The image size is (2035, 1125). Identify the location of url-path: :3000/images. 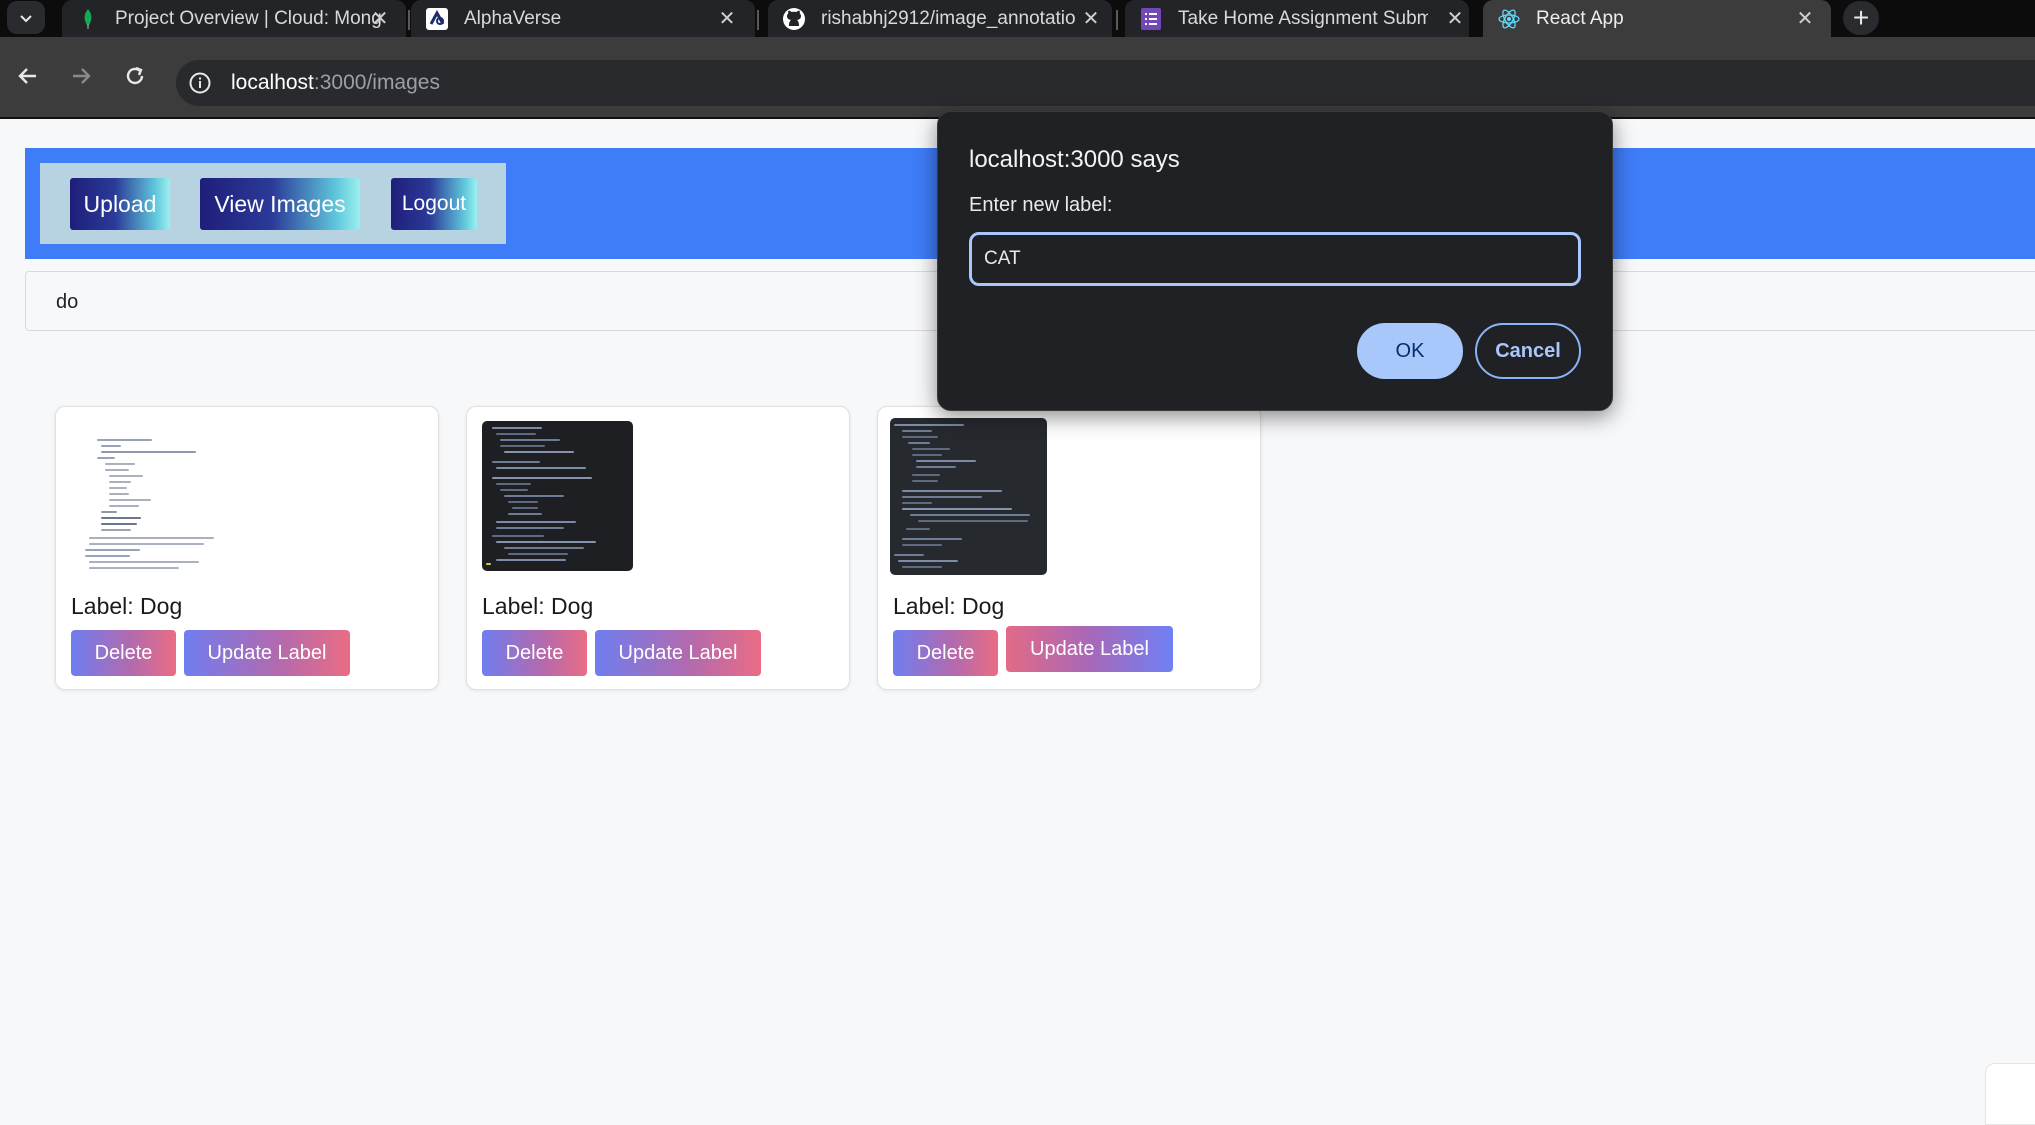
(376, 82).